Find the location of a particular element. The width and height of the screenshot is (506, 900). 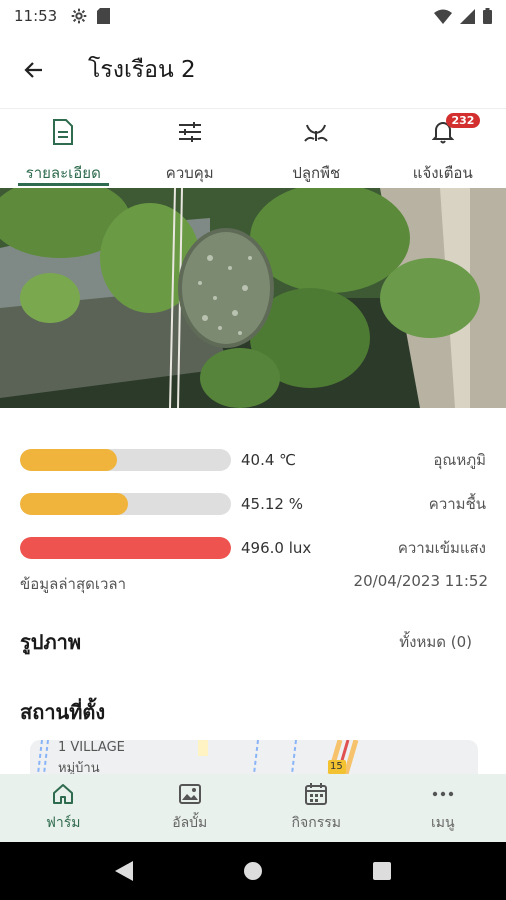

map-label-village: 1 VILLAGE is located at coordinates (91, 747).